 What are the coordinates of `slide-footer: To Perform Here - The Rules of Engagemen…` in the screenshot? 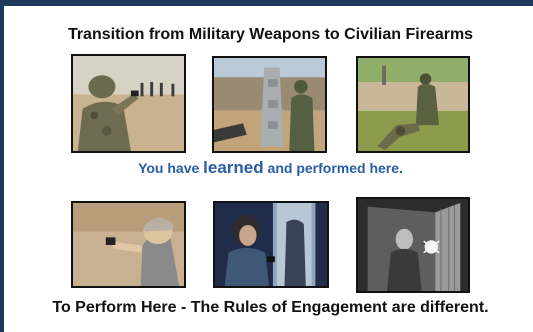 It's located at (270, 307).